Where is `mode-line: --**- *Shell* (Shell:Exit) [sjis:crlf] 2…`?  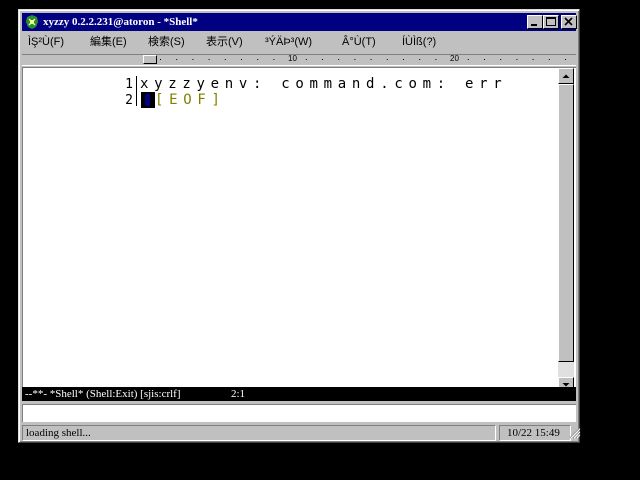
mode-line: --**- *Shell* (Shell:Exit) [sjis:crlf] 2… is located at coordinates (299, 394).